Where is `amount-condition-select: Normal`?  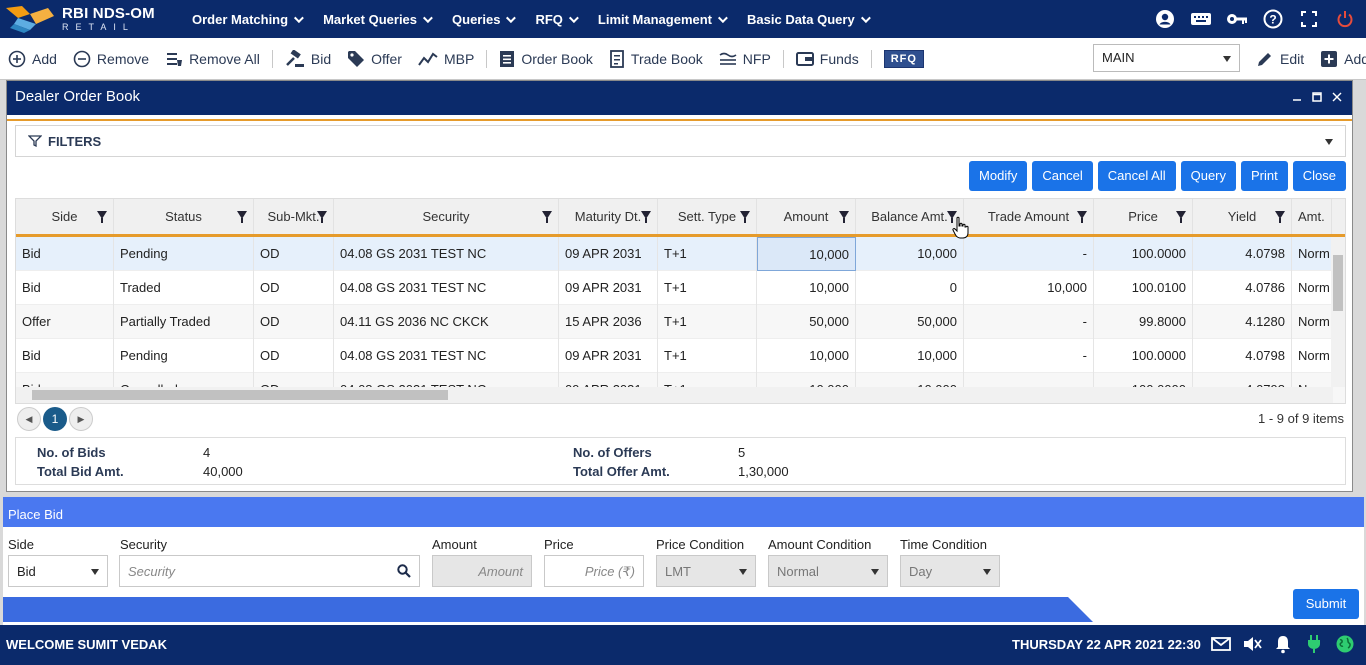 amount-condition-select: Normal is located at coordinates (828, 571).